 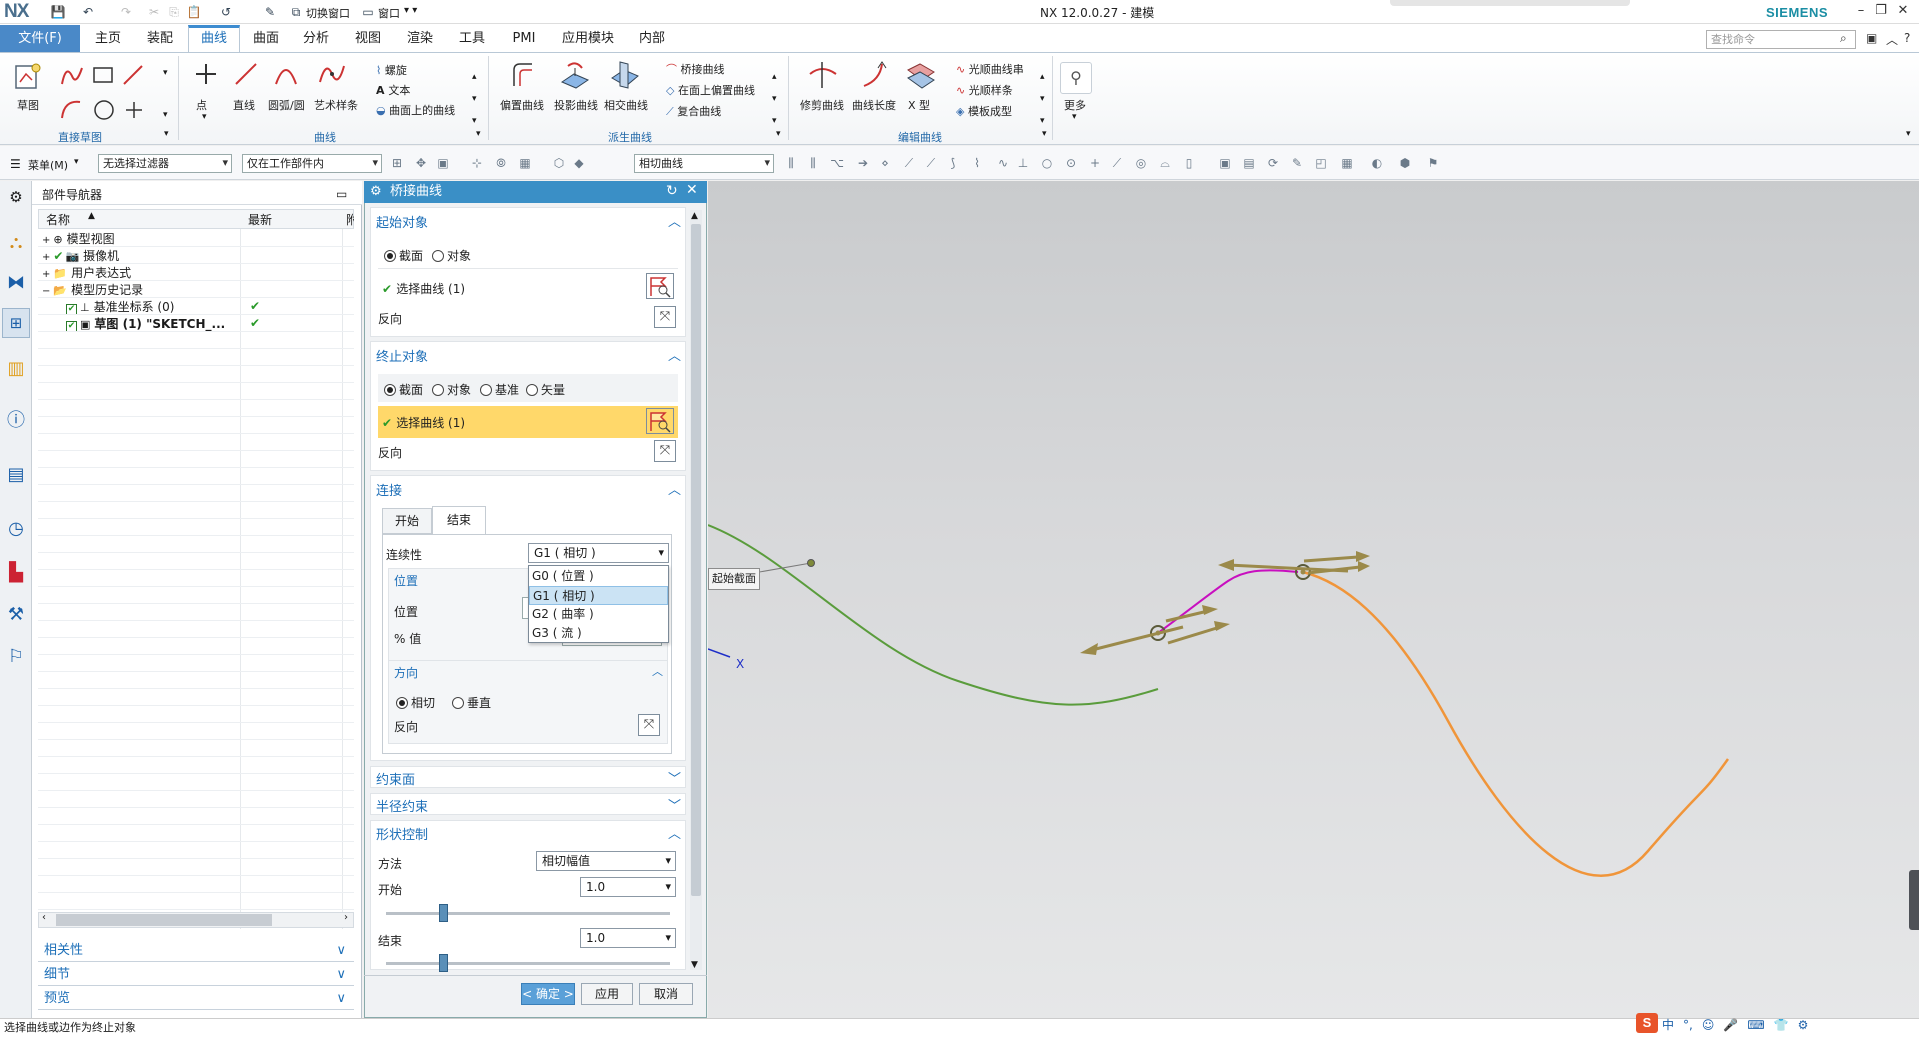 I want to click on line-button, so click(x=246, y=75).